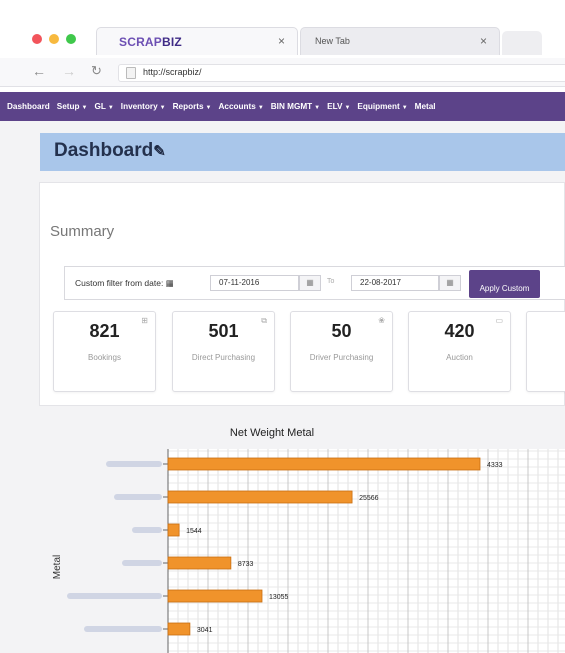 Image resolution: width=565 pixels, height=653 pixels. I want to click on stat-value: 821, so click(104, 331).